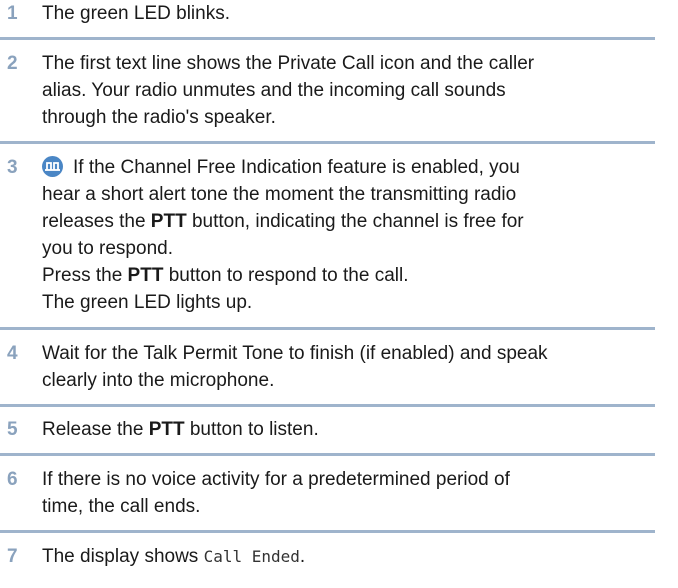 This screenshot has height=588, width=678. I want to click on display-text-call-ended: Call Ended, so click(251, 556).